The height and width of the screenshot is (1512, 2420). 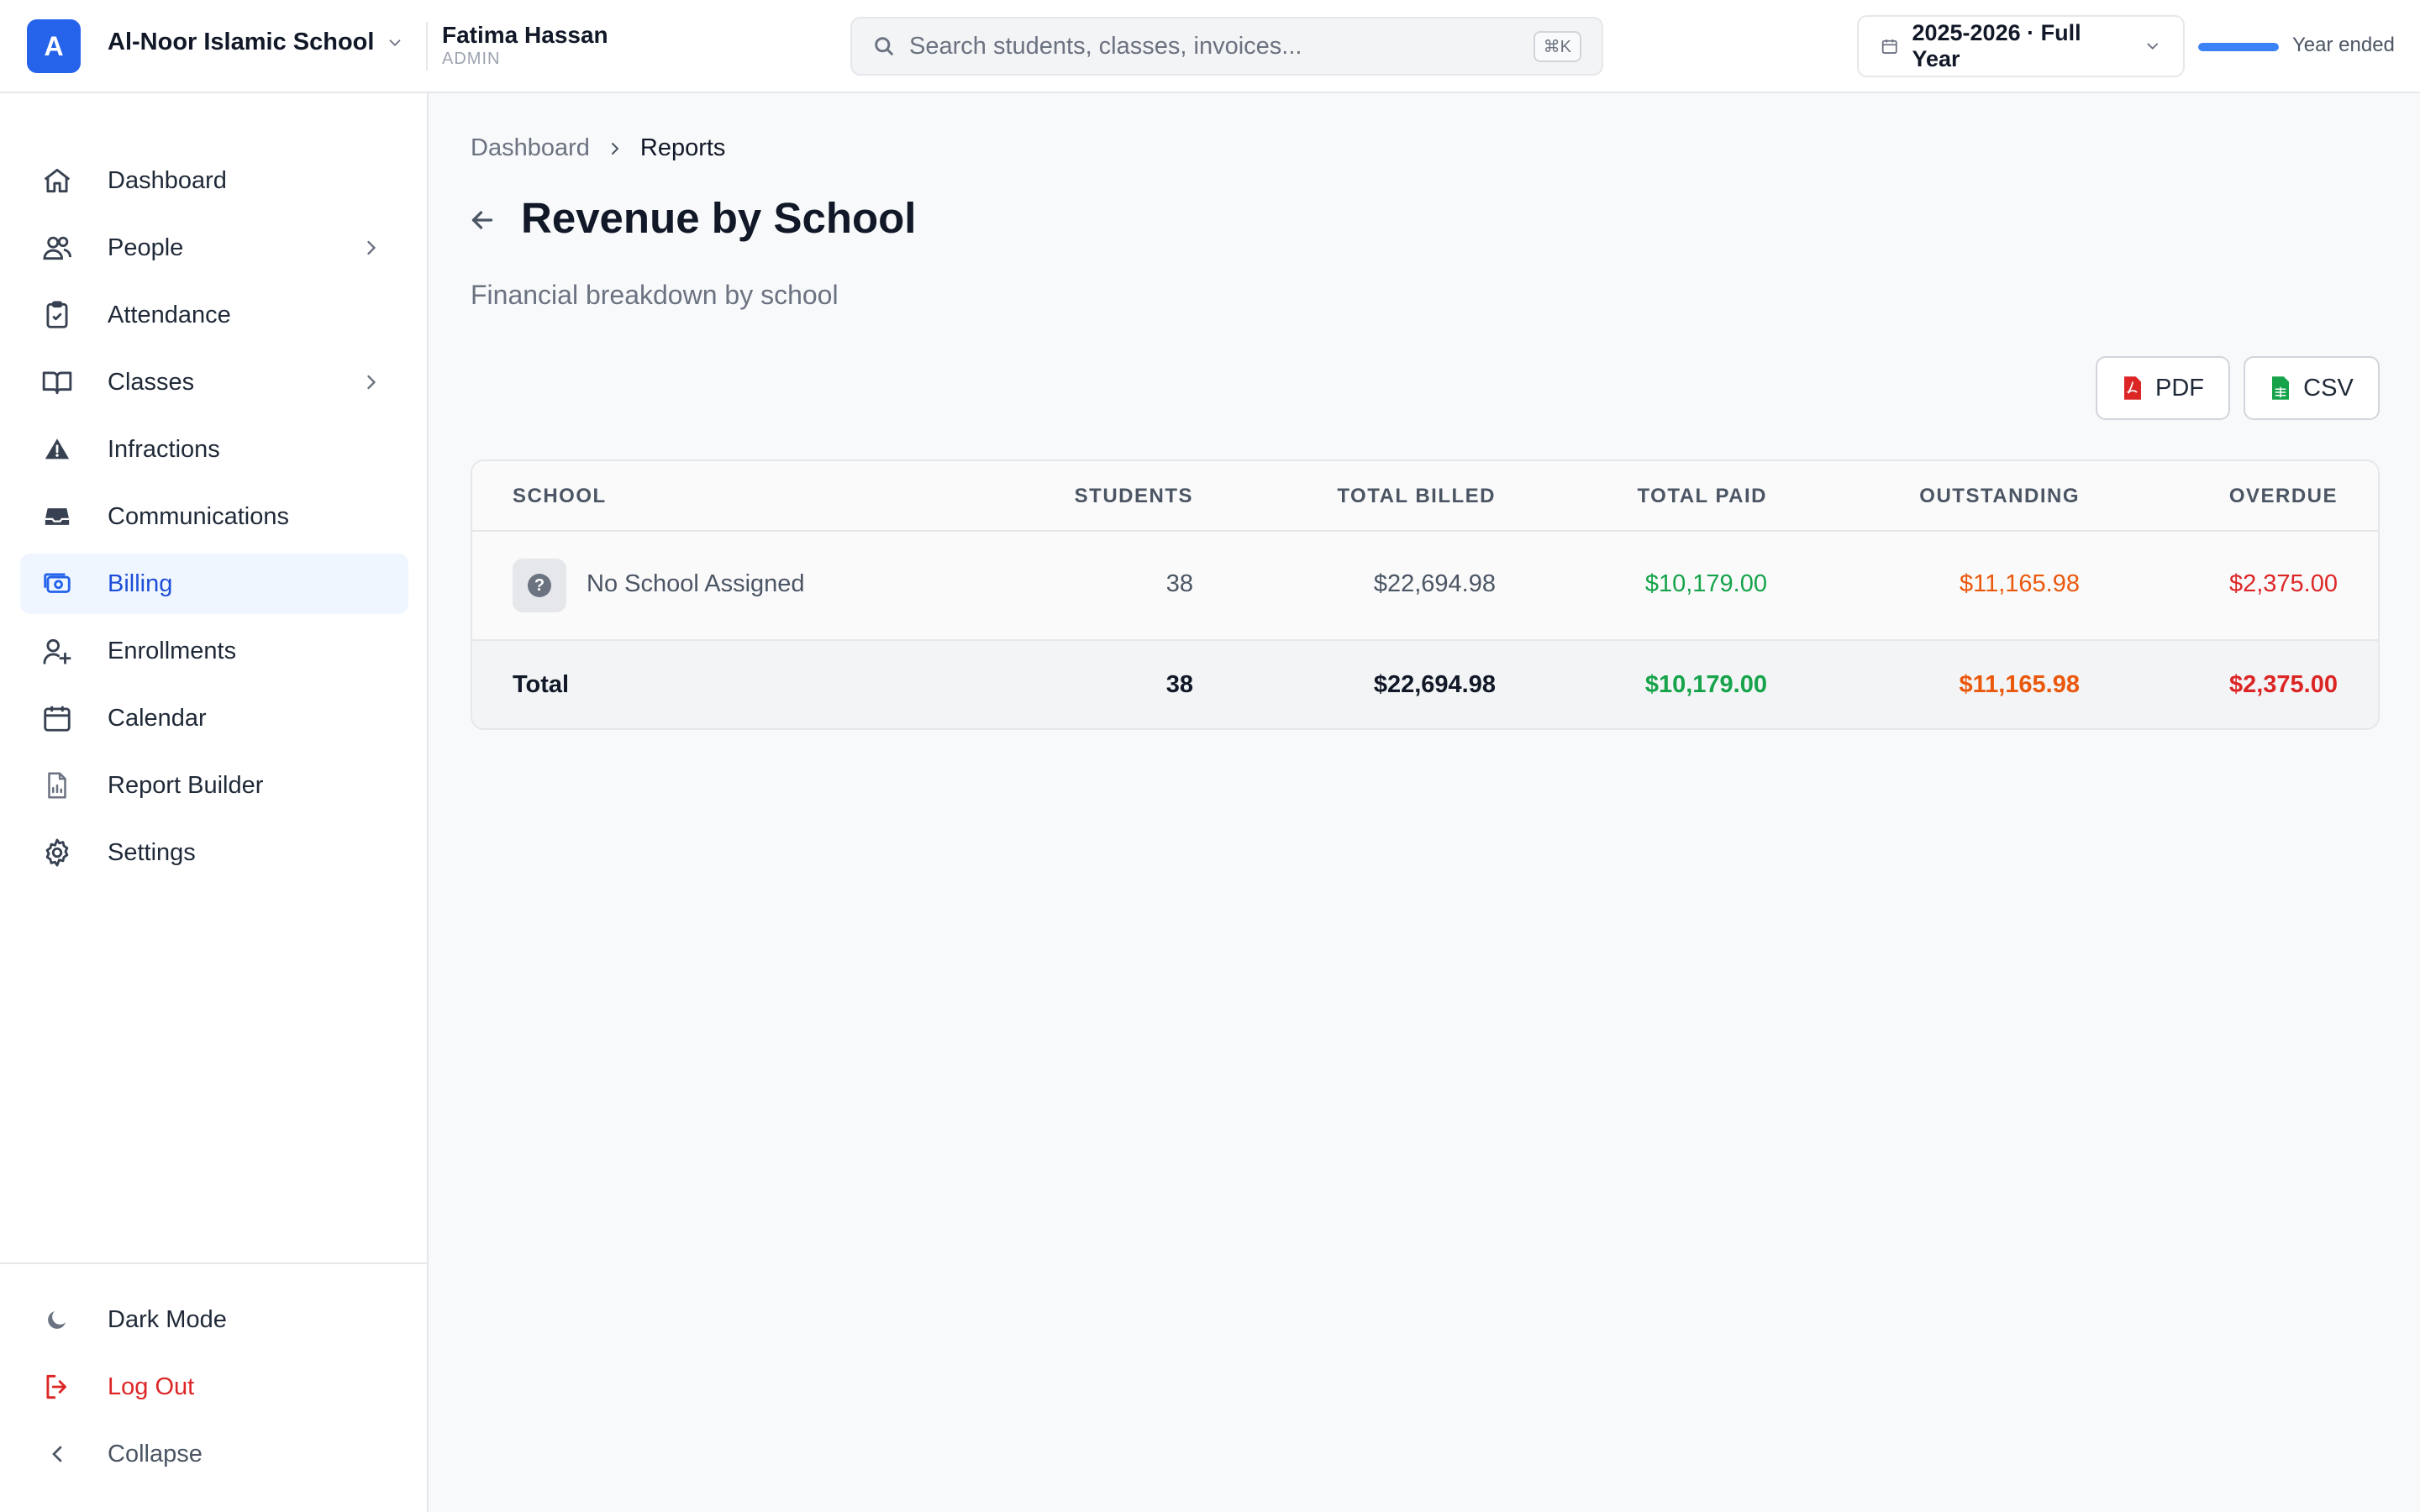 What do you see at coordinates (241, 42) in the screenshot?
I see `school-name: Al-Noor Islamic School` at bounding box center [241, 42].